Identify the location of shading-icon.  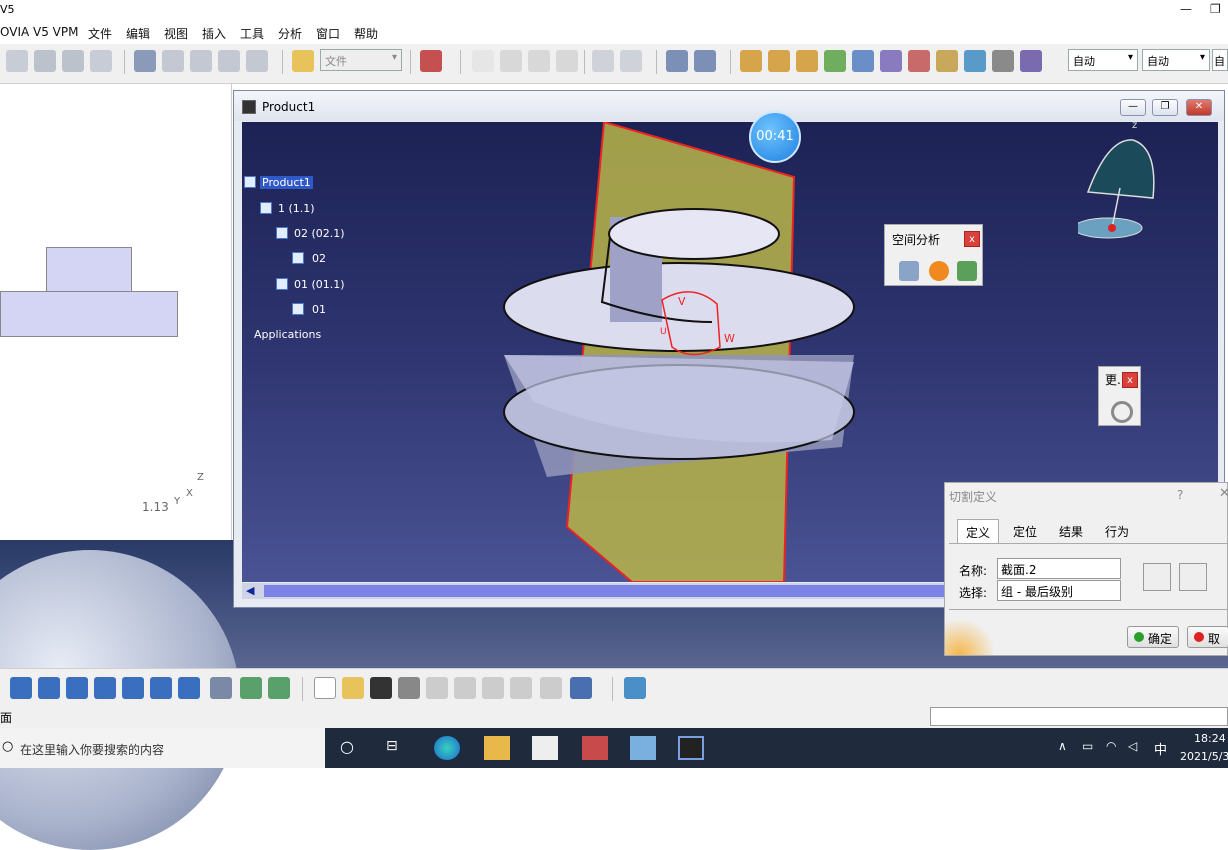
(221, 688).